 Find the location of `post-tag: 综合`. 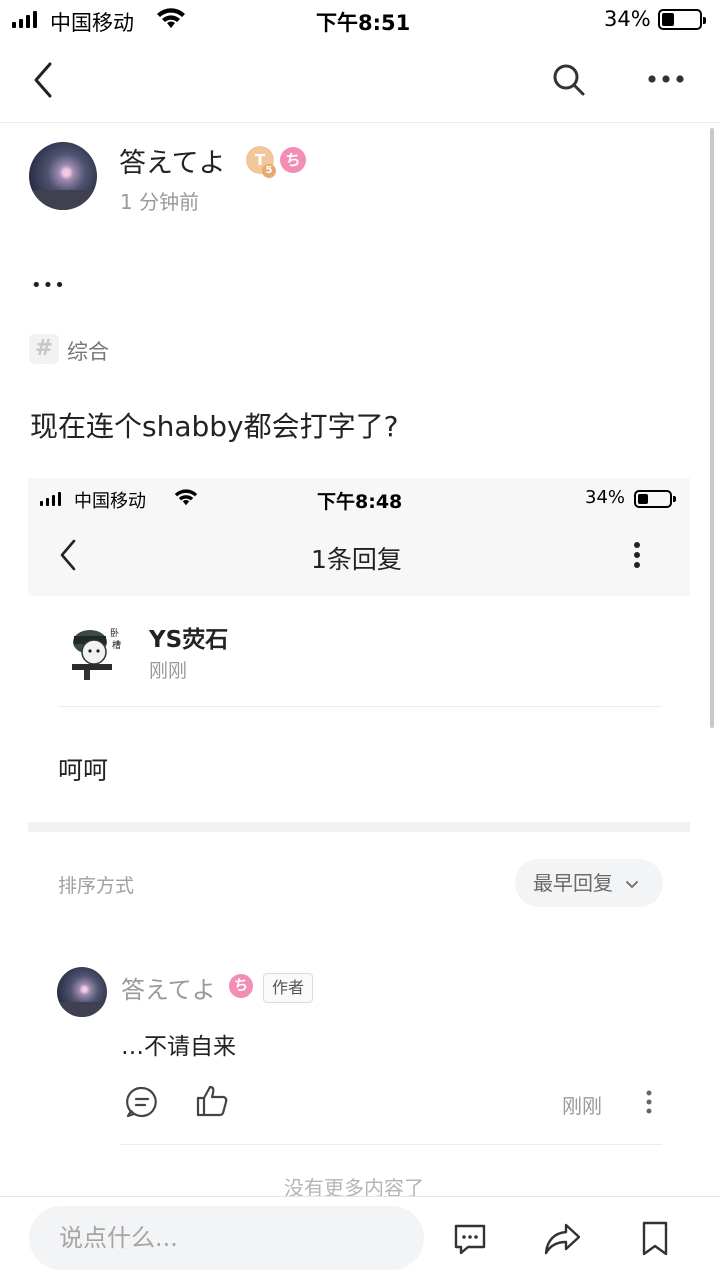

post-tag: 综合 is located at coordinates (88, 351).